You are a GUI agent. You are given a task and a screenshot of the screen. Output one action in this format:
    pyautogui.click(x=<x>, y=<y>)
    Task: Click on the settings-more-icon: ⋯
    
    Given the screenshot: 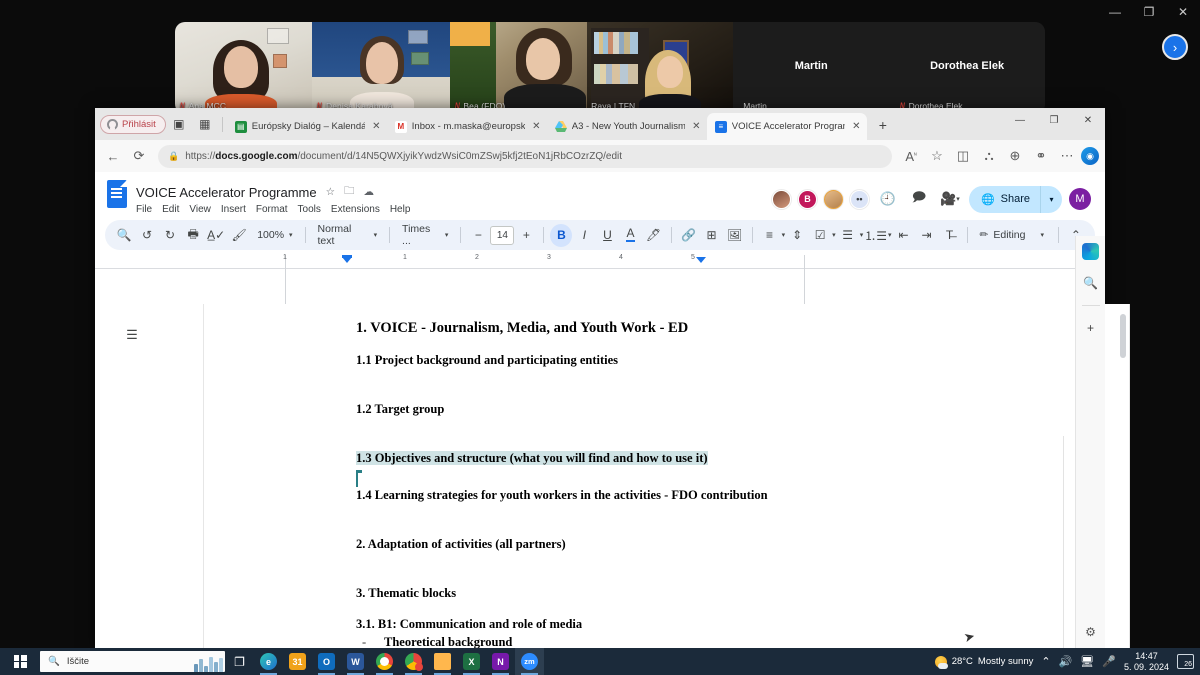 What is the action you would take?
    pyautogui.click(x=1067, y=156)
    